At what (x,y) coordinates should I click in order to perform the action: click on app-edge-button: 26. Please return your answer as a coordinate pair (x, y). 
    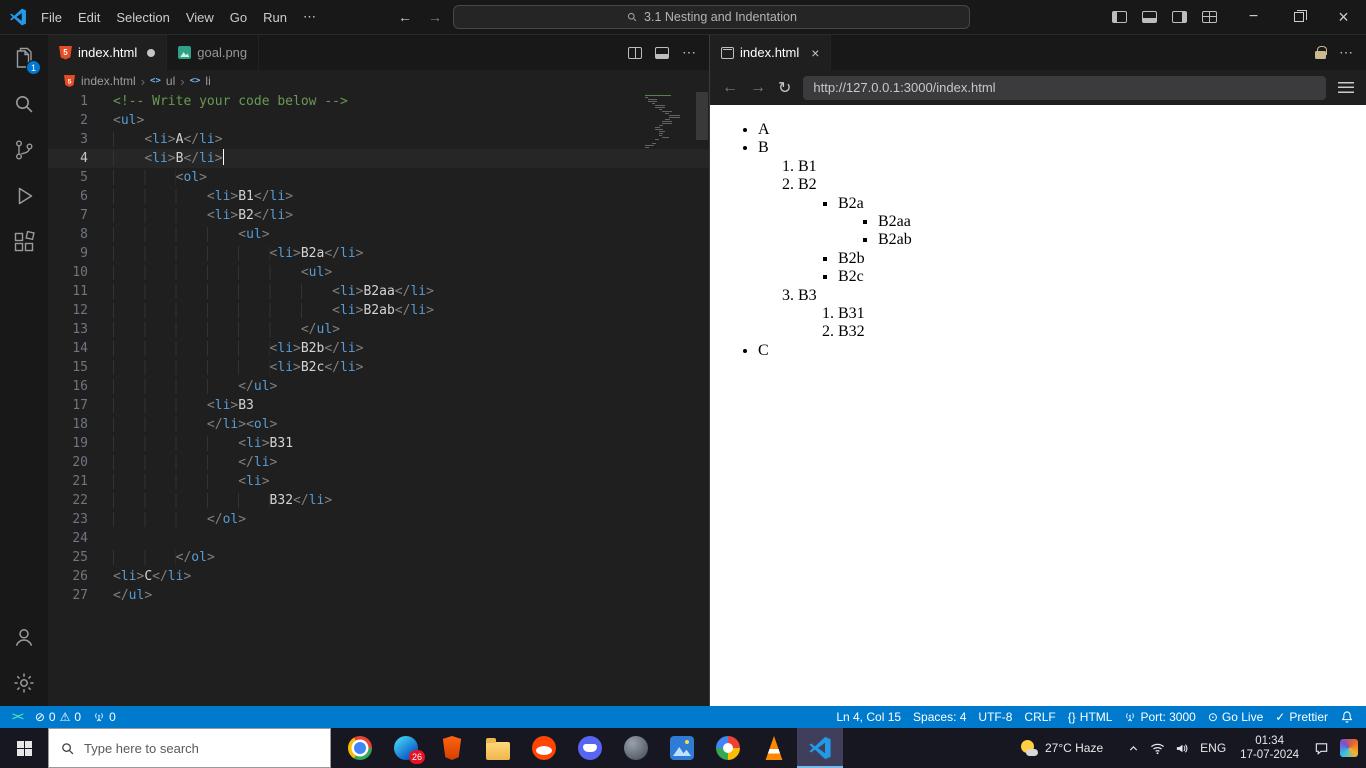
    Looking at the image, I should click on (406, 748).